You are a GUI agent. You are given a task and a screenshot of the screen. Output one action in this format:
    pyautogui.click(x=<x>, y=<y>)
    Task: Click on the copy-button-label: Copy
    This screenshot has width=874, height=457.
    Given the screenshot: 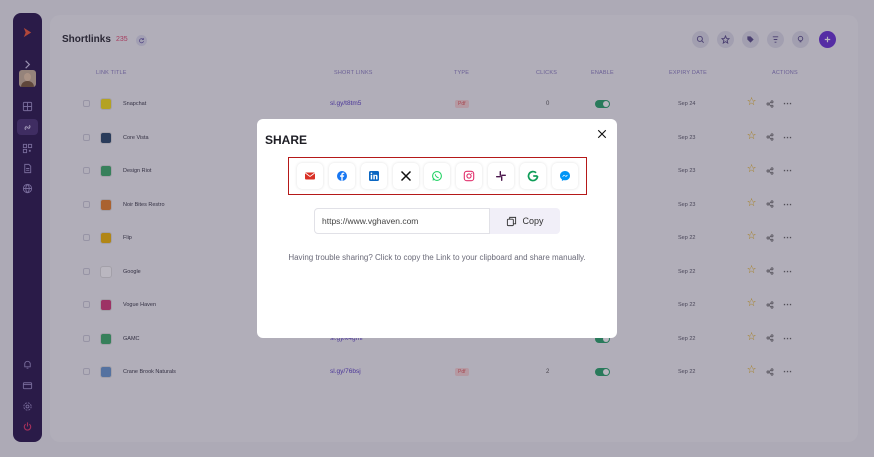 What is the action you would take?
    pyautogui.click(x=533, y=221)
    